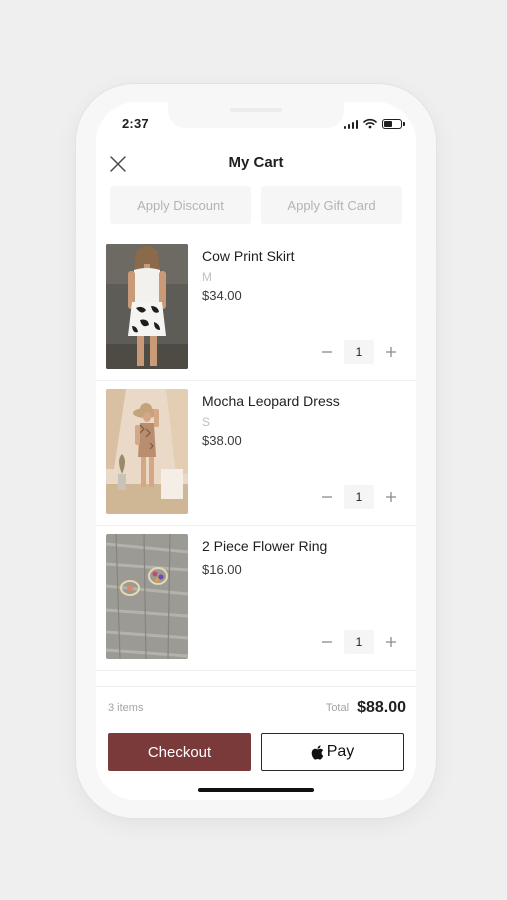 This screenshot has width=507, height=900. What do you see at coordinates (74, 199) in the screenshot?
I see `mute-switch` at bounding box center [74, 199].